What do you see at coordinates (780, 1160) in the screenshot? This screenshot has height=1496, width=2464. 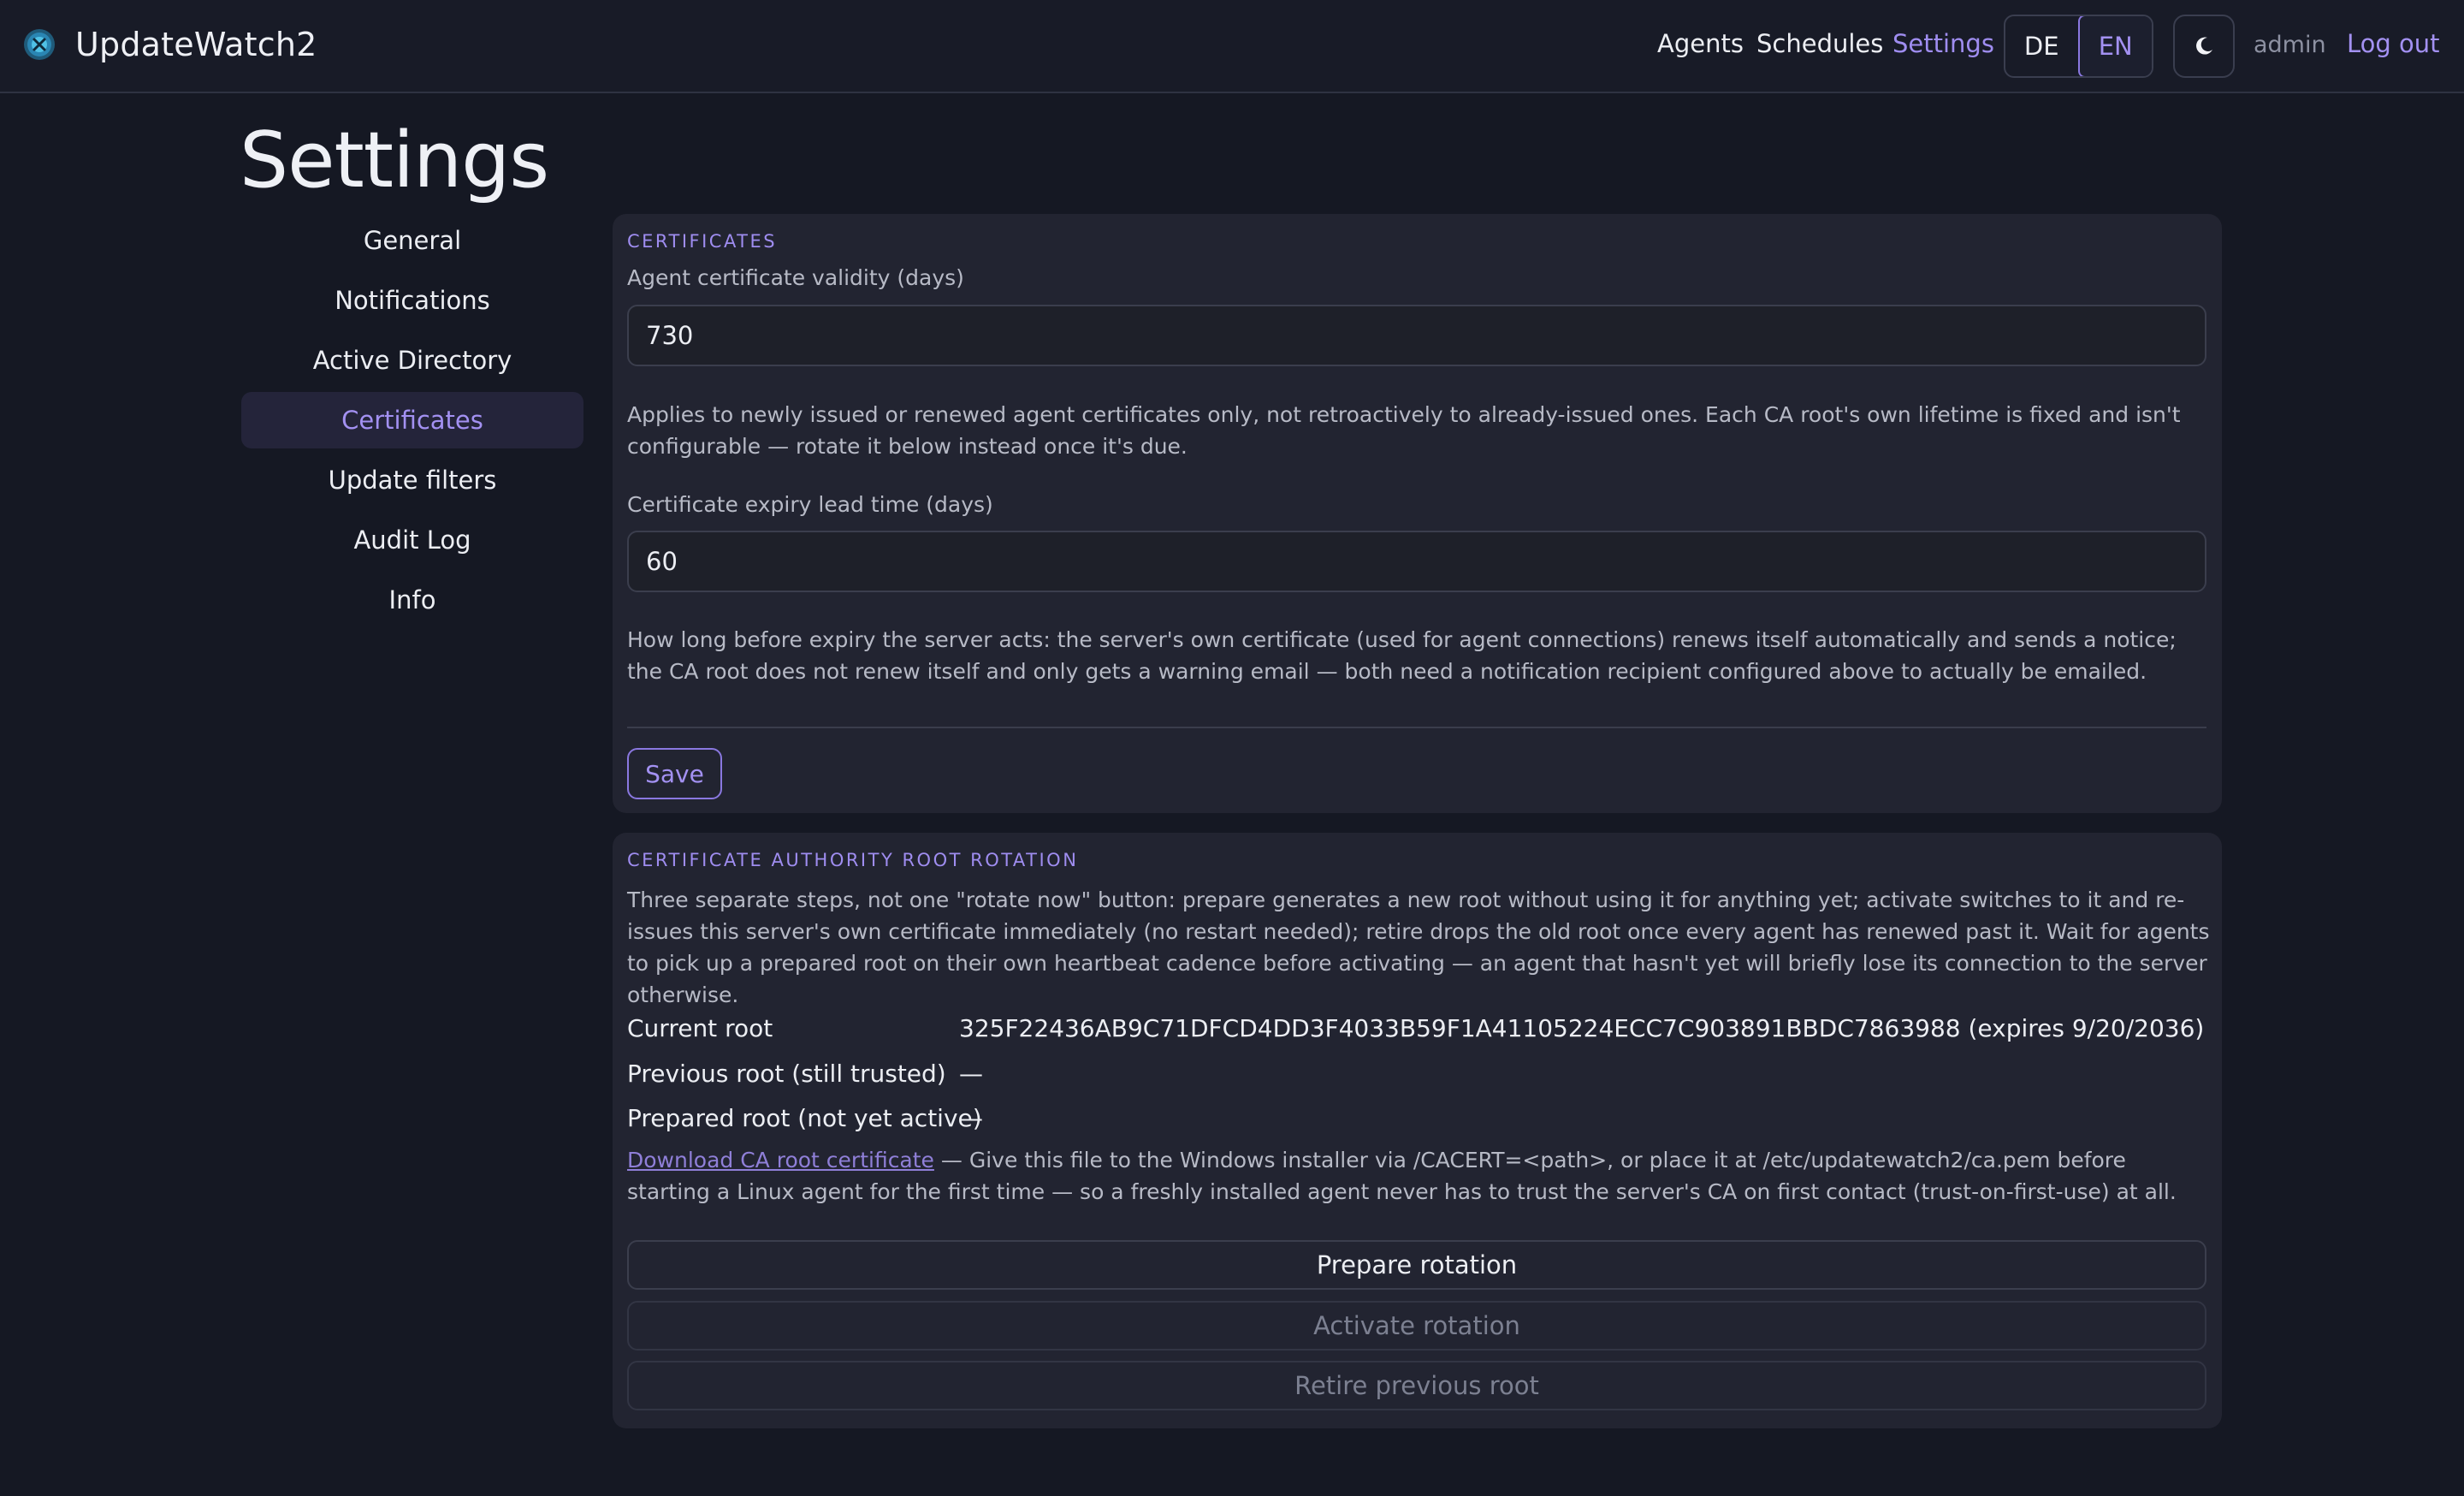 I see `download-ca-link: Download CA root certificate` at bounding box center [780, 1160].